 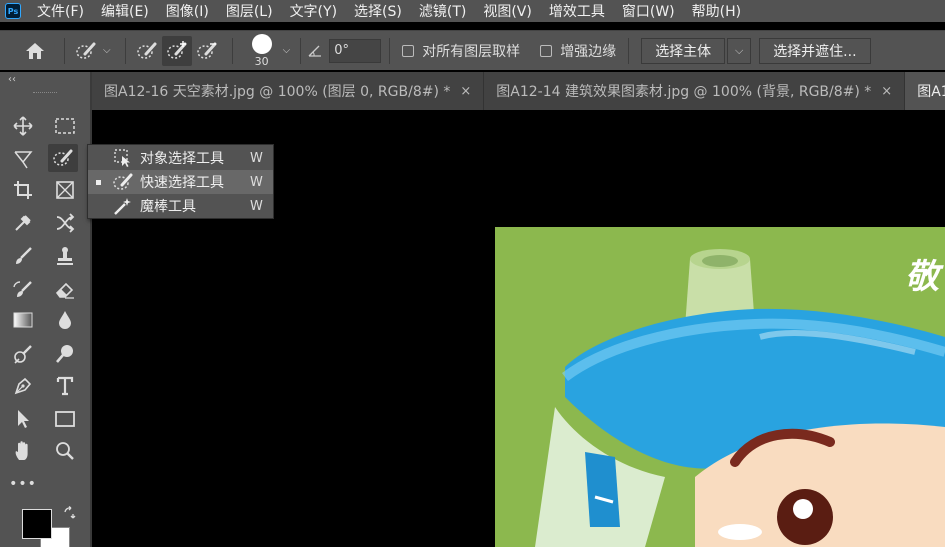 I want to click on eyedropper-tool, so click(x=23, y=223).